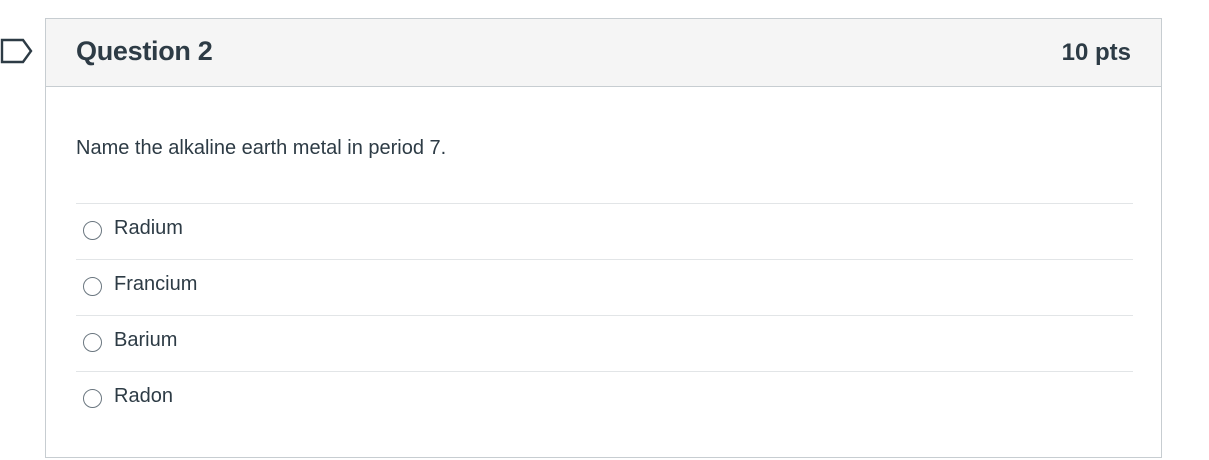 The image size is (1209, 460). What do you see at coordinates (604, 399) in the screenshot?
I see `answer-option: Radon` at bounding box center [604, 399].